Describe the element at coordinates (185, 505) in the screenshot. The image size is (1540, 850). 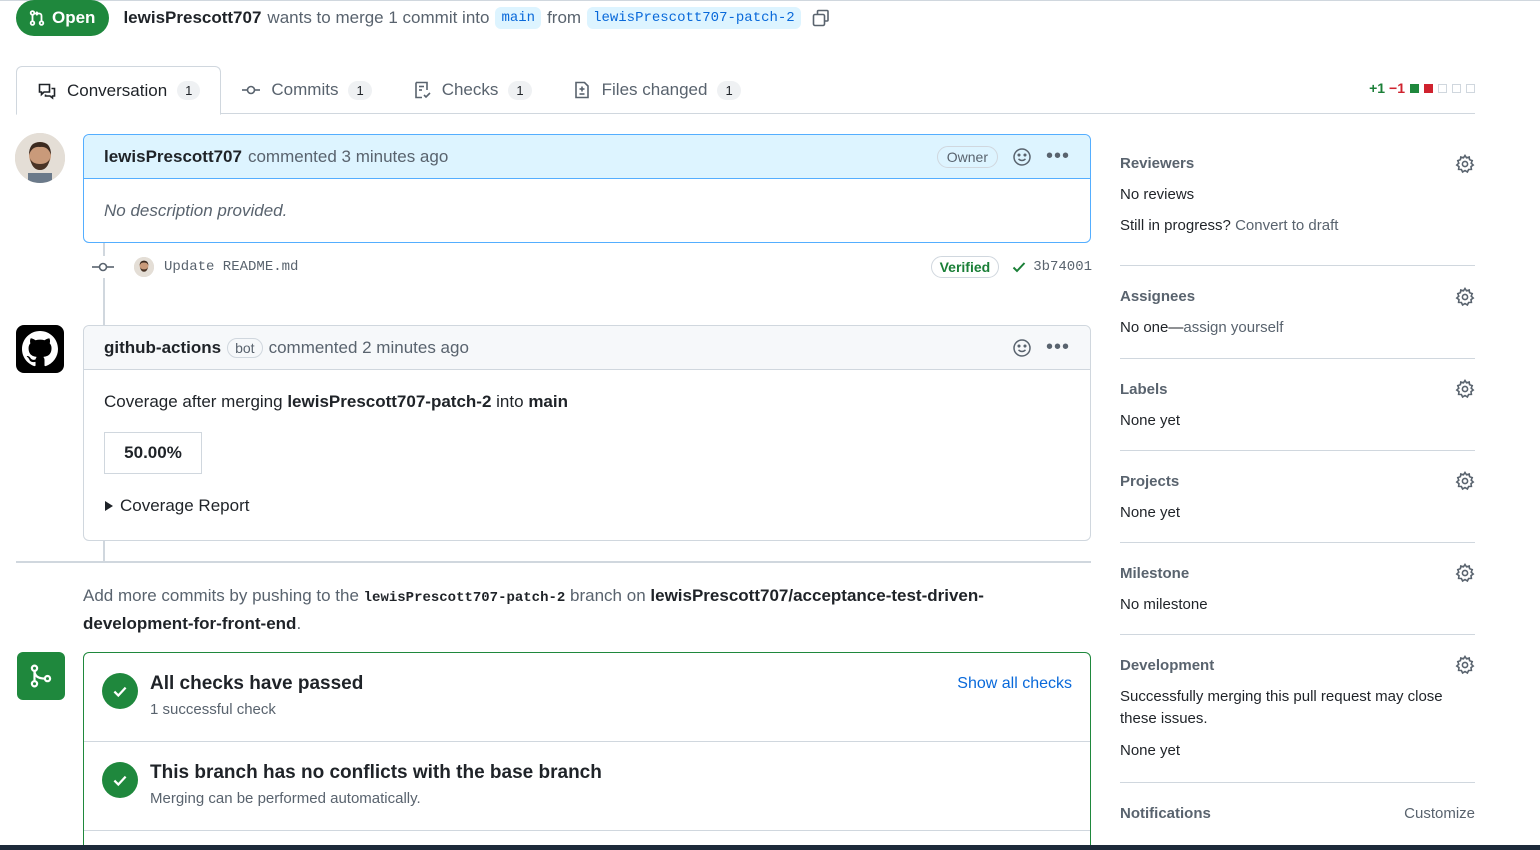
I see `coverage-report-label: Coverage Report` at that location.